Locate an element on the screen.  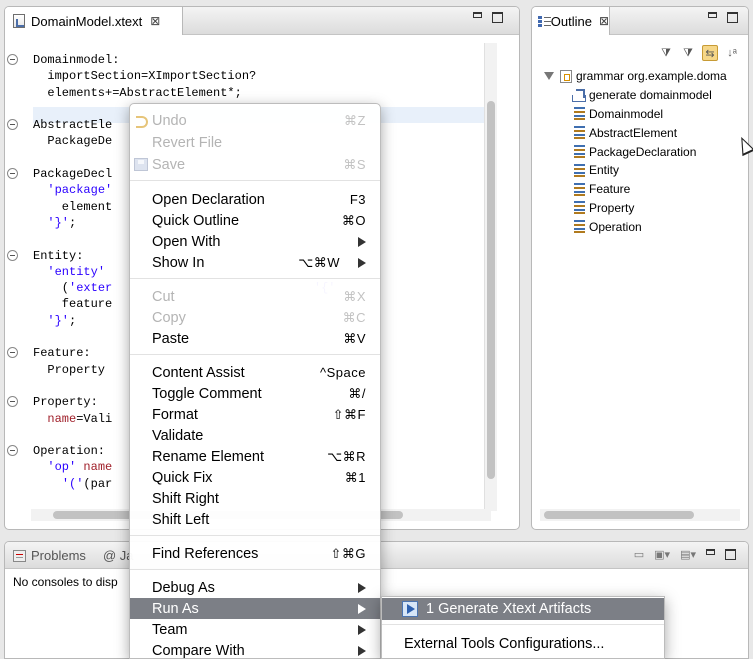
generate-icon is located at coordinates (578, 95).